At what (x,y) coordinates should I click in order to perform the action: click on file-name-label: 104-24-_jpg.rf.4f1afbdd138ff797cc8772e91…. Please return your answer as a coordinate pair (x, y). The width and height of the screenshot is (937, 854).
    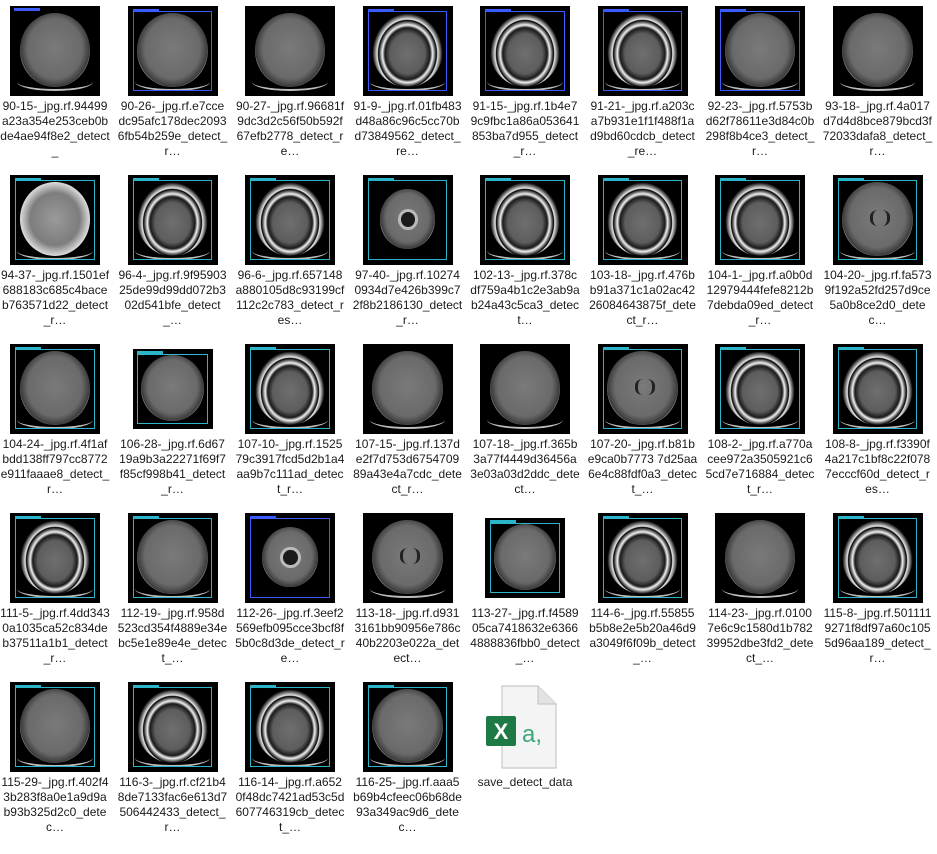
    Looking at the image, I should click on (55, 466).